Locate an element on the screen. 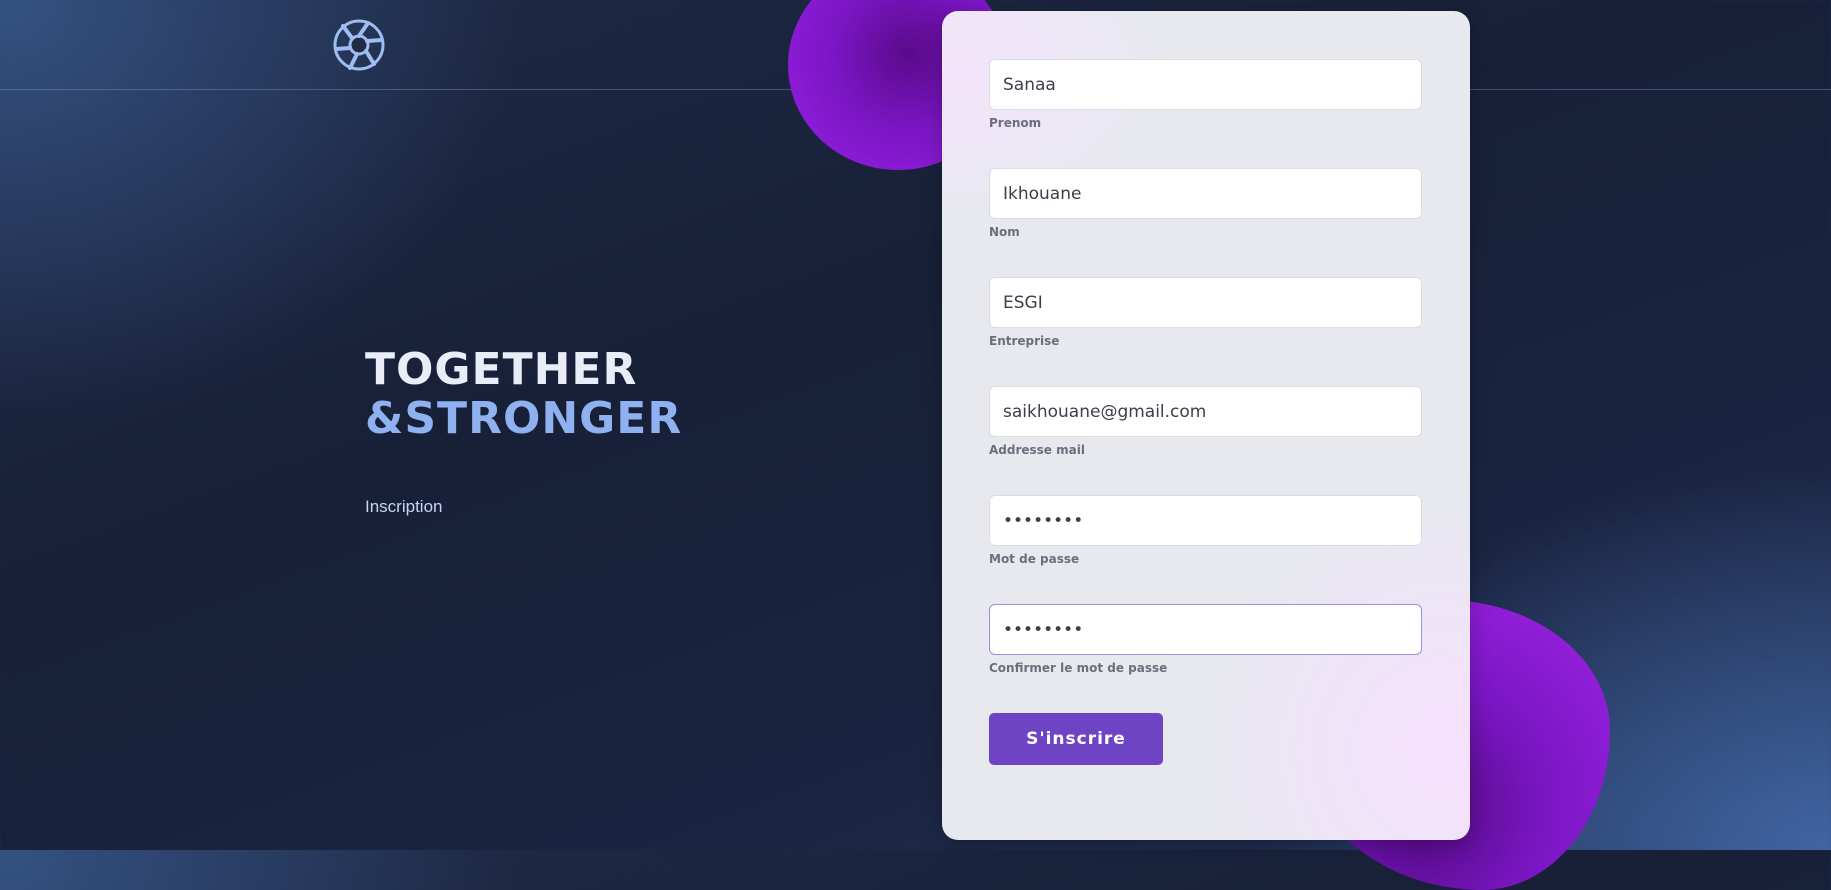 This screenshot has width=1831, height=890. page-subtitle: Inscription is located at coordinates (404, 506).